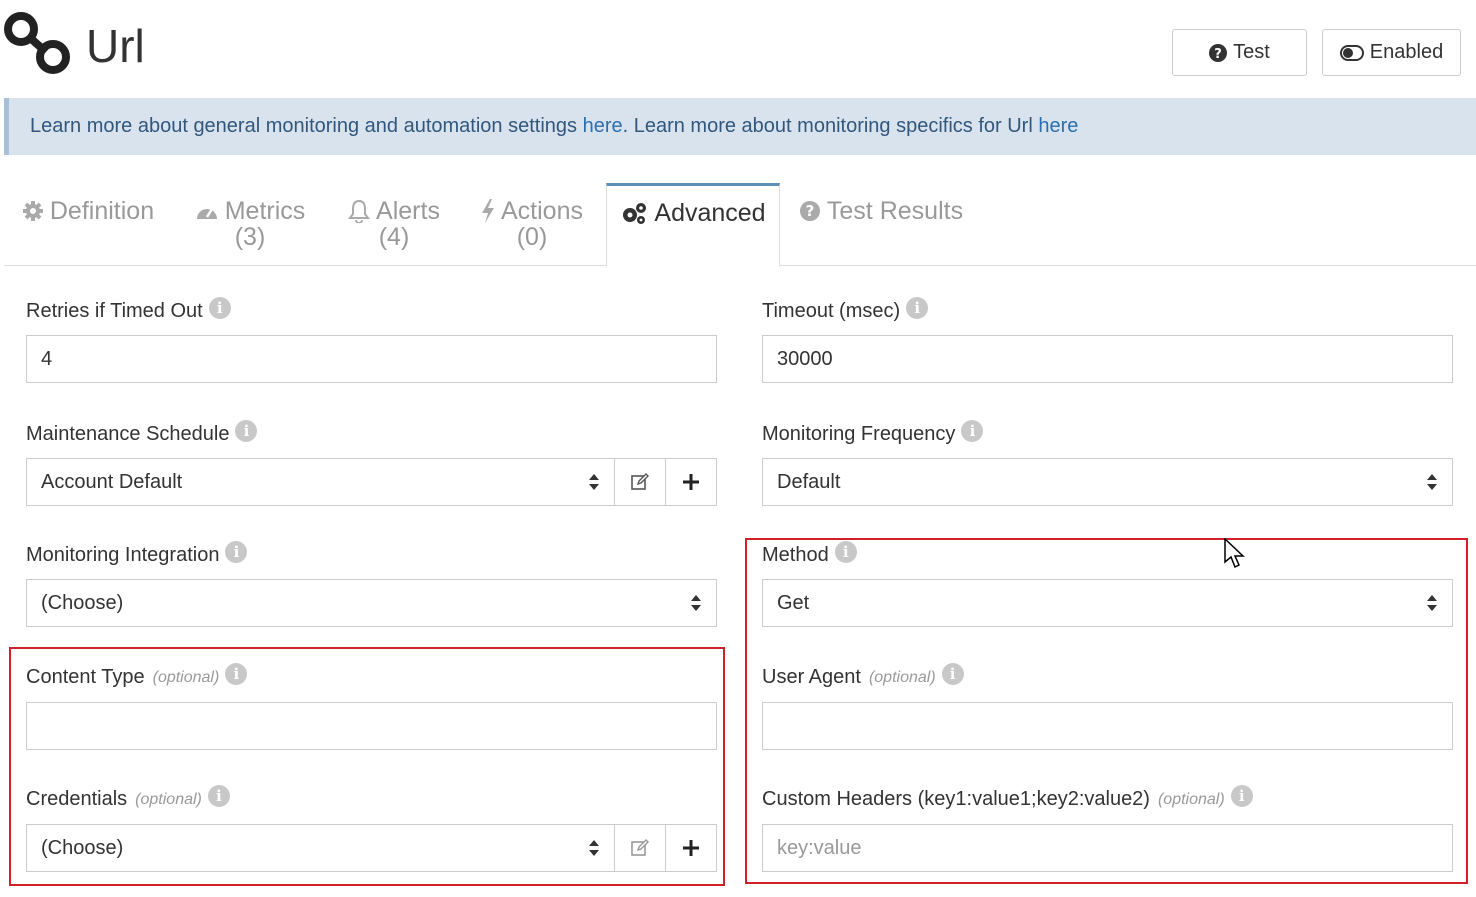 Image resolution: width=1476 pixels, height=897 pixels. What do you see at coordinates (115, 46) in the screenshot?
I see `page-title: Url` at bounding box center [115, 46].